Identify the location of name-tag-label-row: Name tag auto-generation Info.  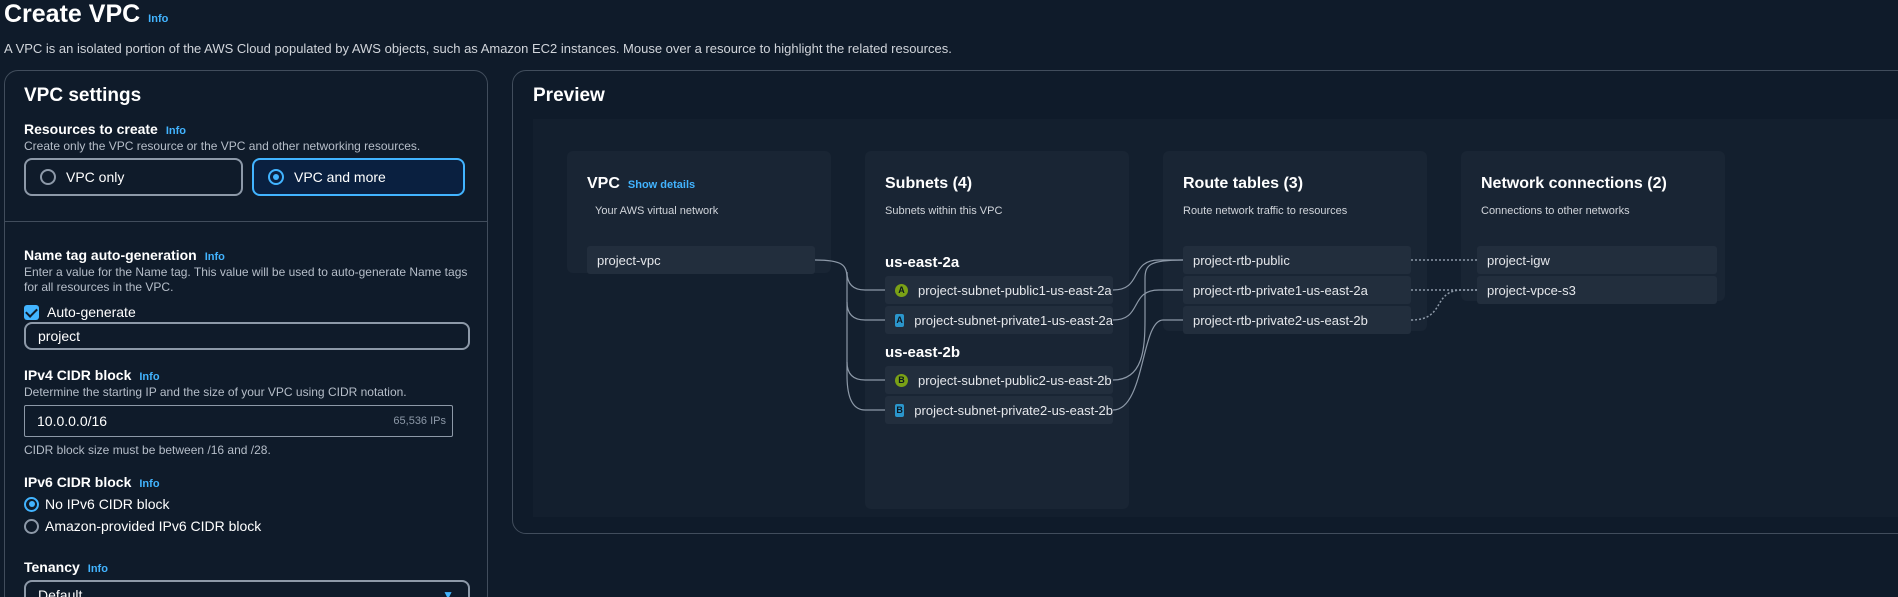
(124, 255).